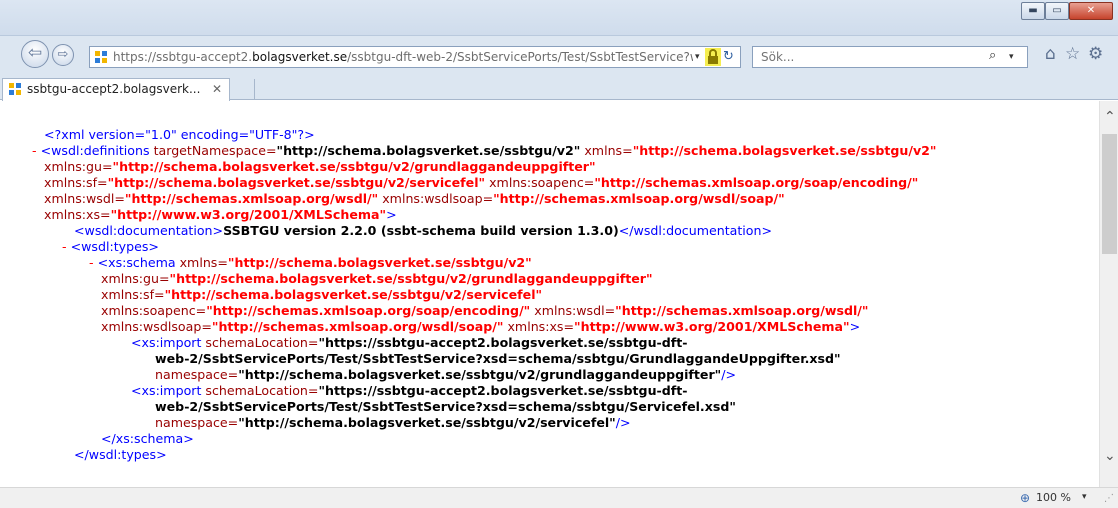  I want to click on zoom-dropdown-icon: ▾, so click(1084, 497).